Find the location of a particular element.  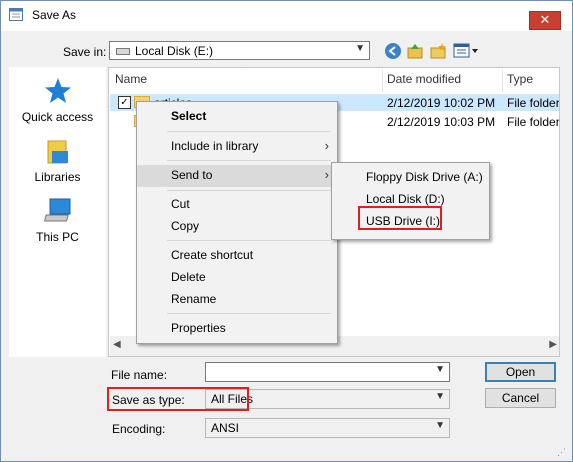

menu-item-properties: Properties is located at coordinates (237, 329).